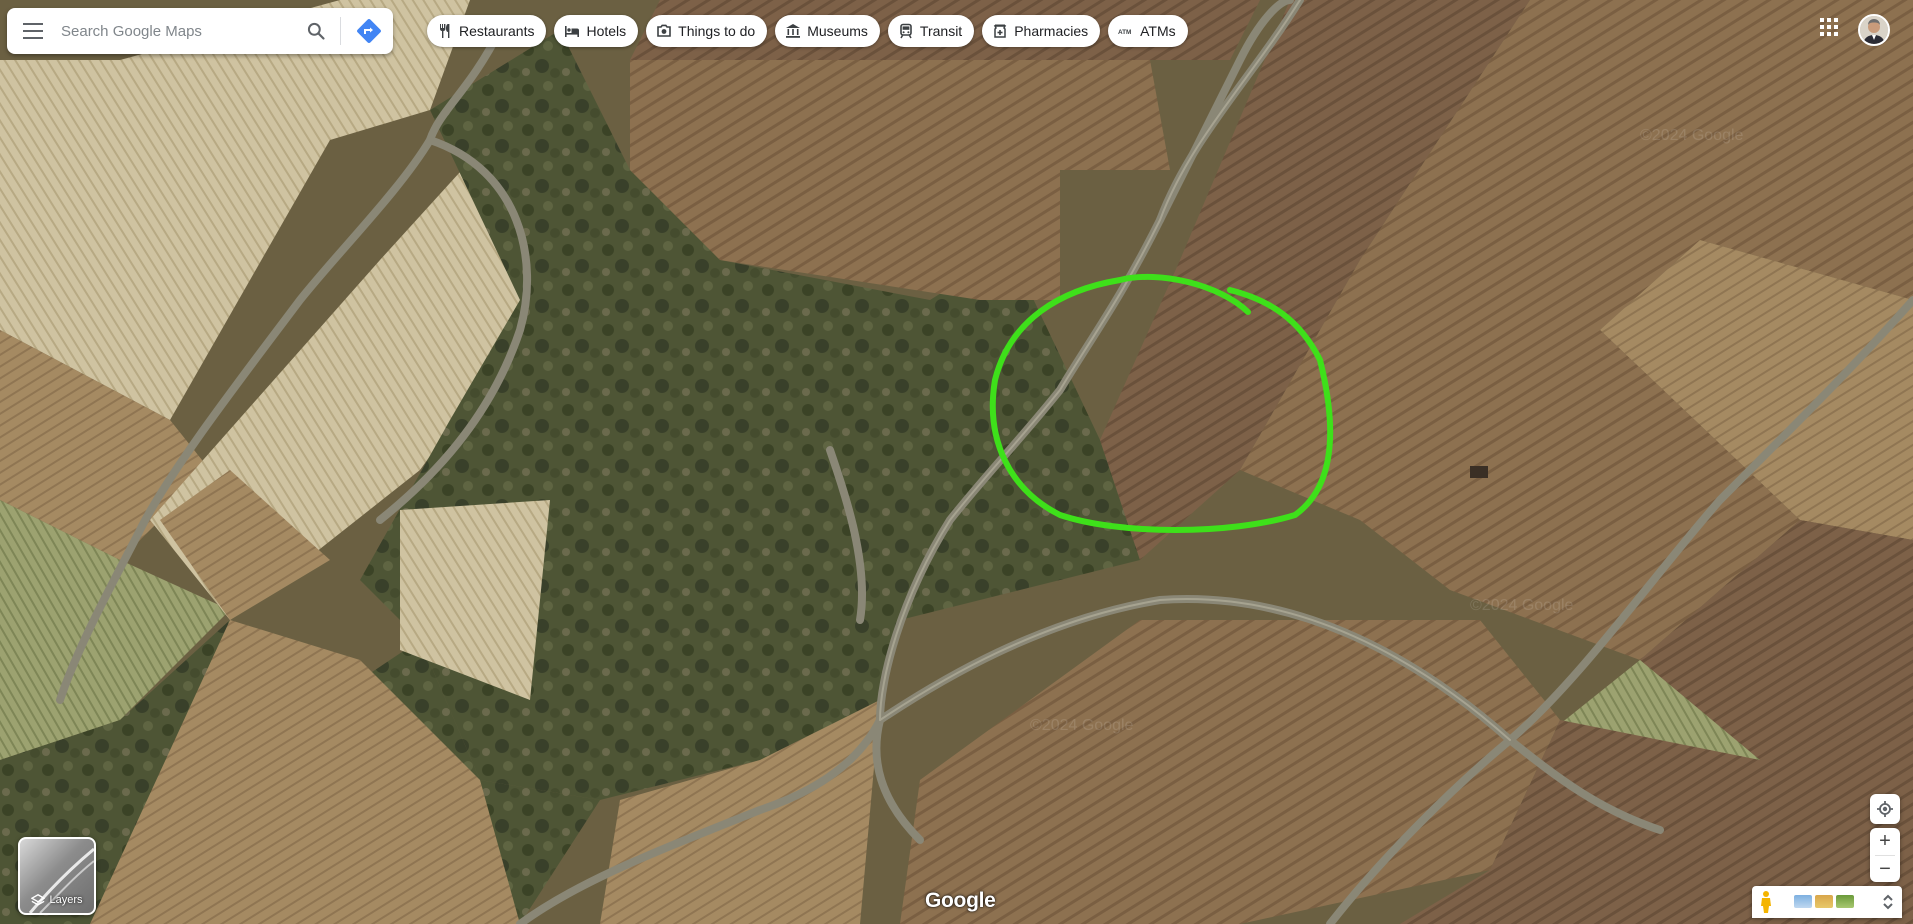 The image size is (1913, 924). I want to click on menu-button, so click(33, 31).